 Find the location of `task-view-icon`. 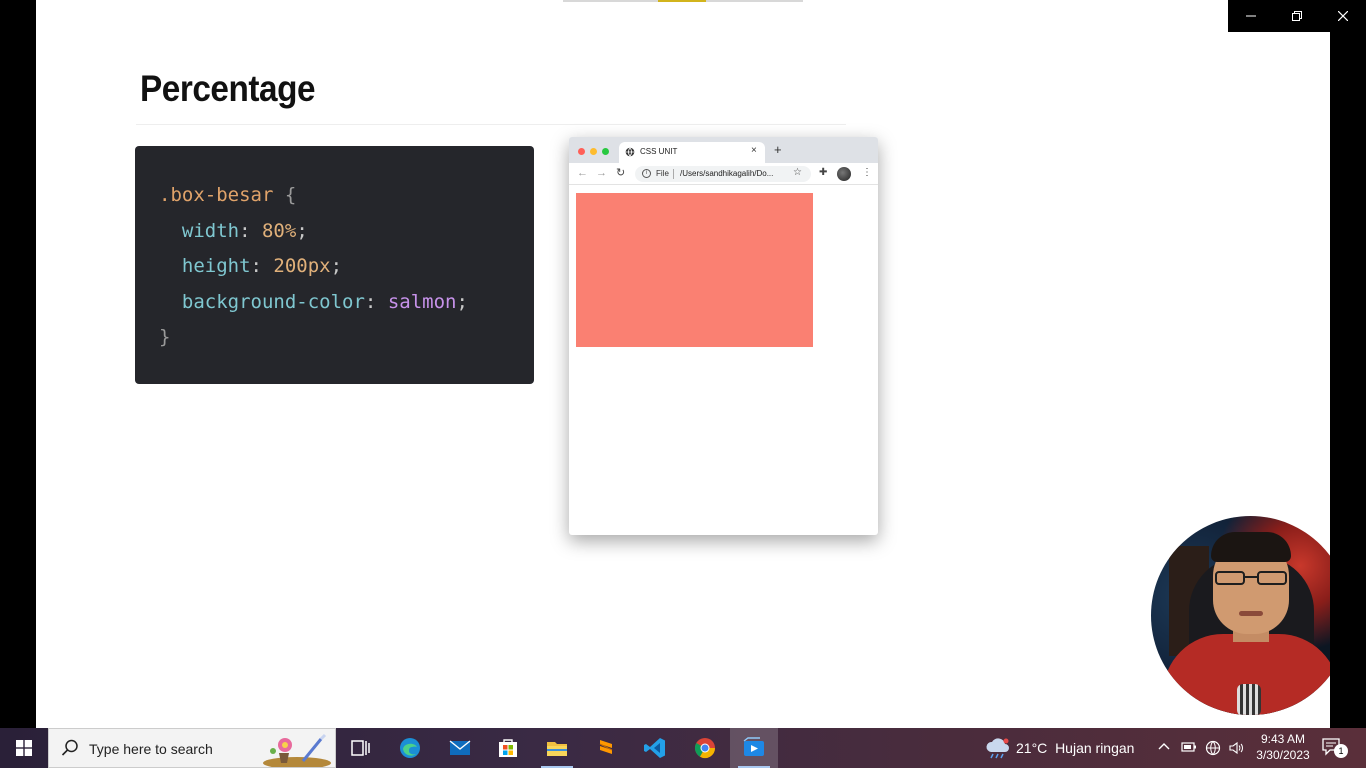

task-view-icon is located at coordinates (360, 748).